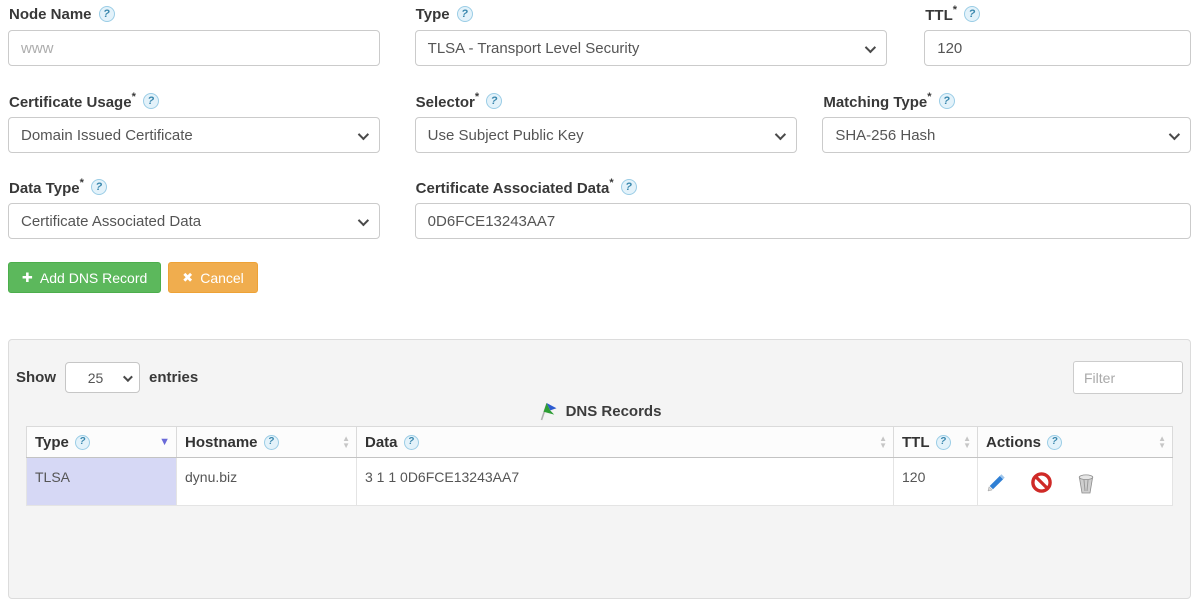  I want to click on ttl-label: TTL*, so click(941, 13).